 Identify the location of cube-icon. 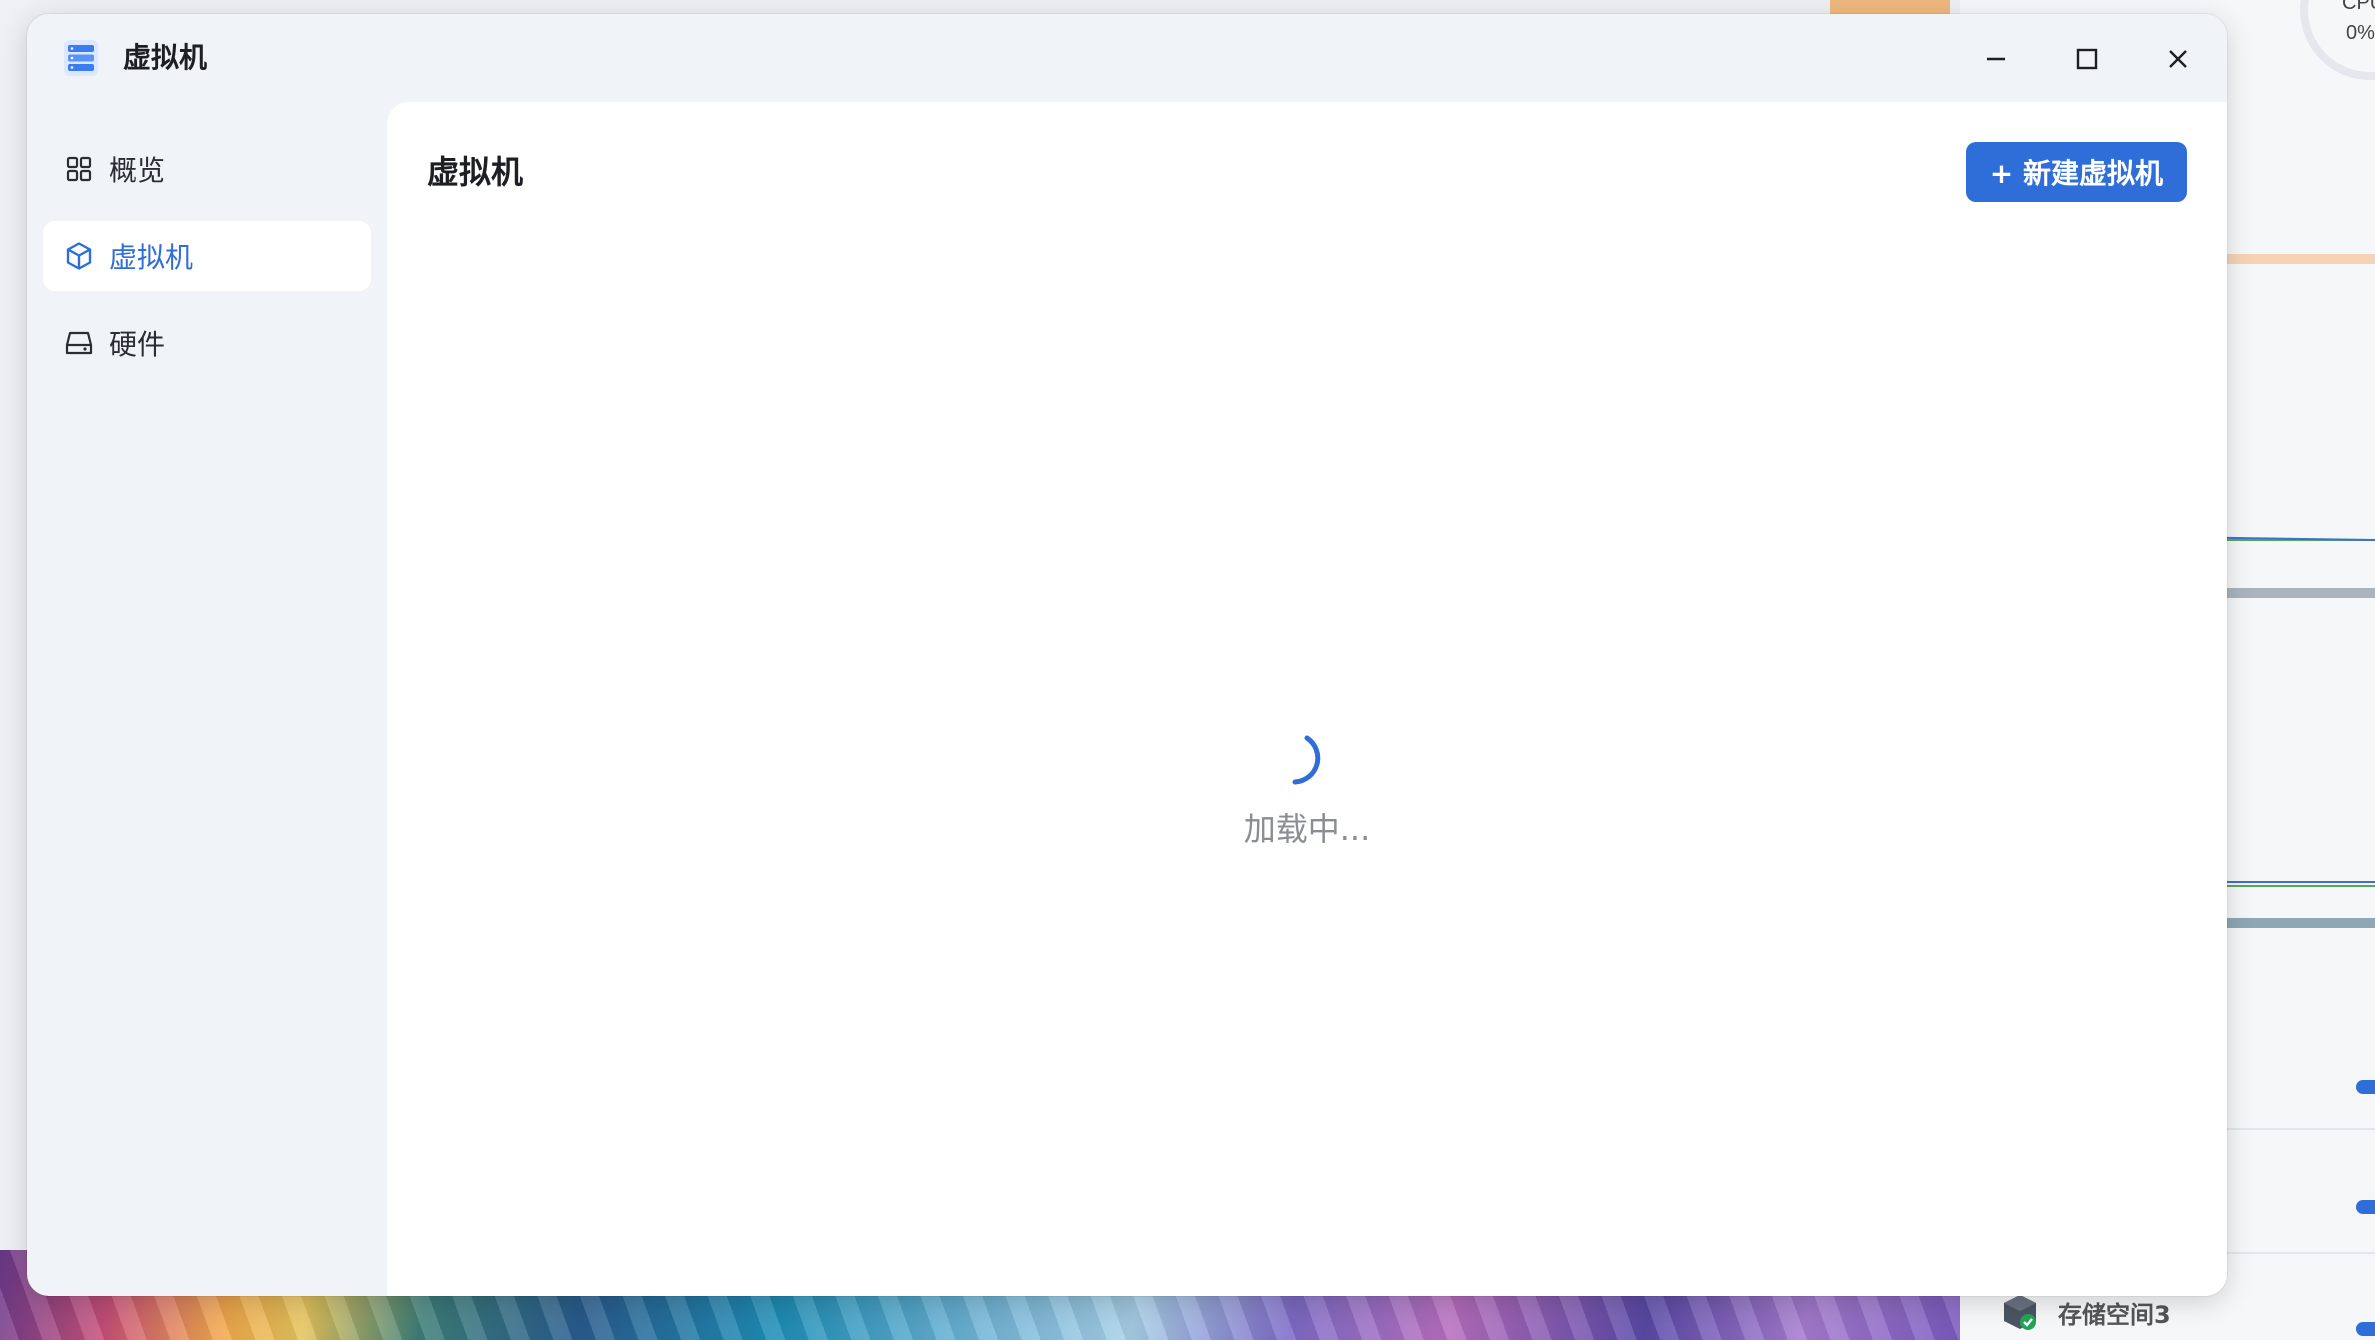
(79, 256).